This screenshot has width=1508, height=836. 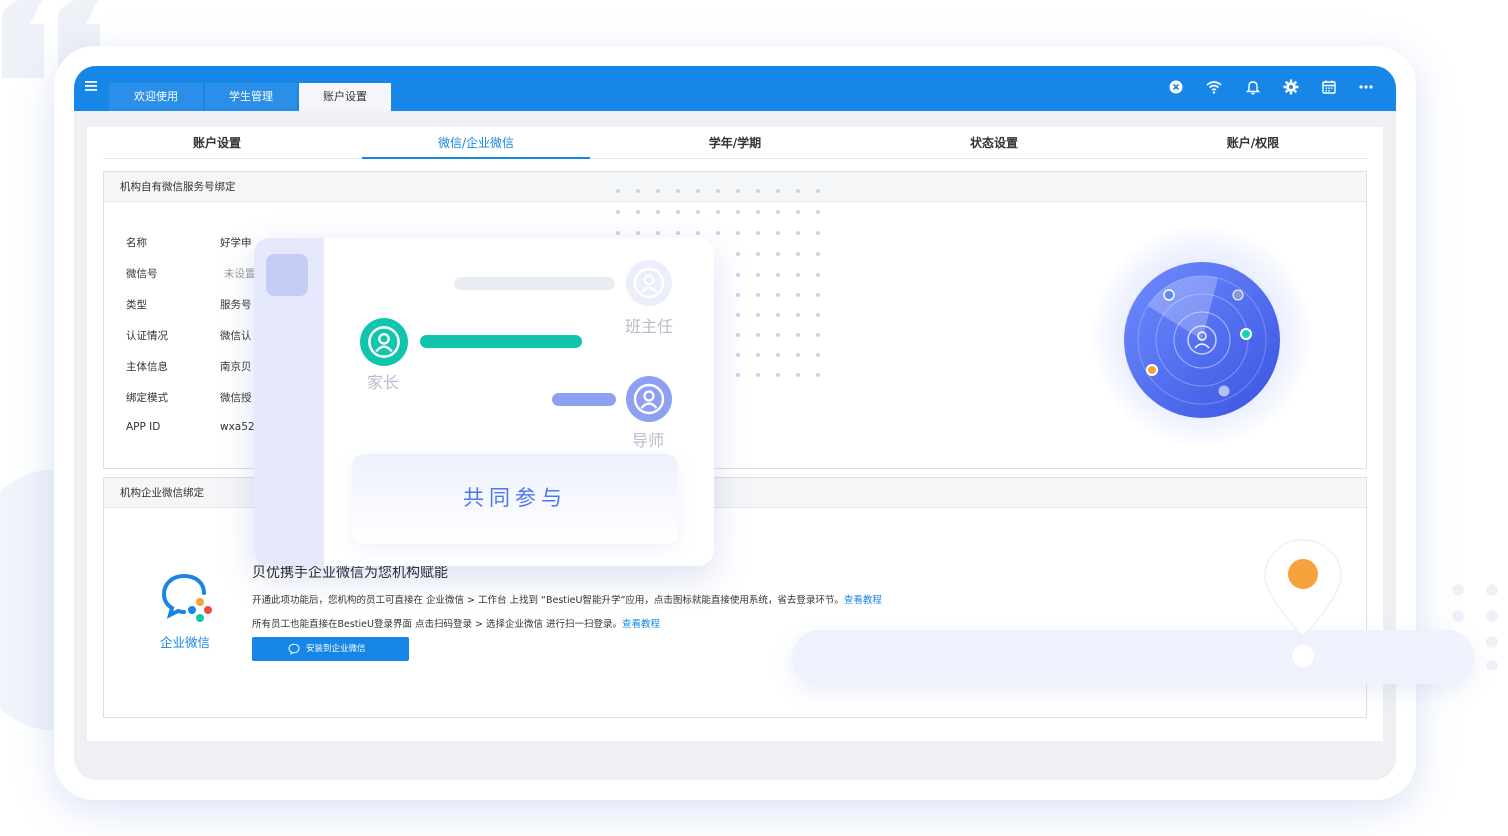 What do you see at coordinates (236, 243) in the screenshot?
I see `field-value: 好学申` at bounding box center [236, 243].